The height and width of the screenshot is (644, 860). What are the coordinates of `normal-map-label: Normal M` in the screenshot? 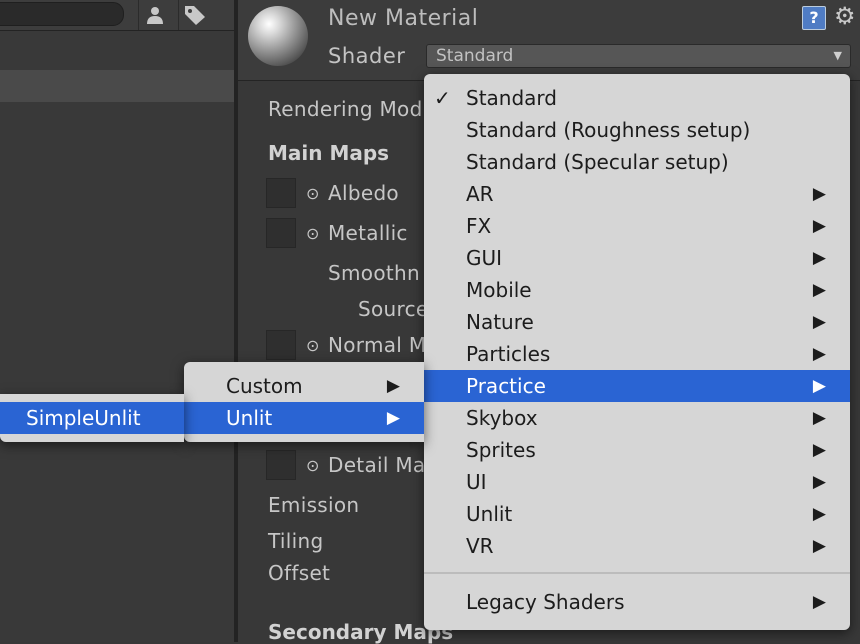 It's located at (377, 345).